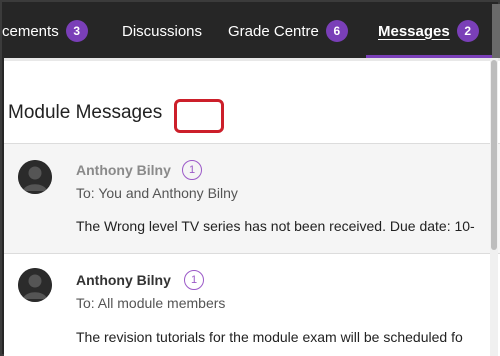 The width and height of the screenshot is (500, 356). I want to click on tab-grade-centre: Grade Centre 6, so click(288, 31).